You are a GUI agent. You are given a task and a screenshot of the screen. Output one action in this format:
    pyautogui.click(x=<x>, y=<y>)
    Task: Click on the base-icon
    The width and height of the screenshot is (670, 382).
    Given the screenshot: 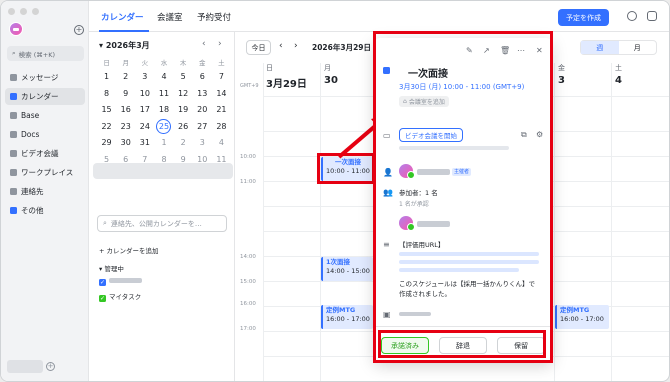 What is the action you would take?
    pyautogui.click(x=13, y=115)
    